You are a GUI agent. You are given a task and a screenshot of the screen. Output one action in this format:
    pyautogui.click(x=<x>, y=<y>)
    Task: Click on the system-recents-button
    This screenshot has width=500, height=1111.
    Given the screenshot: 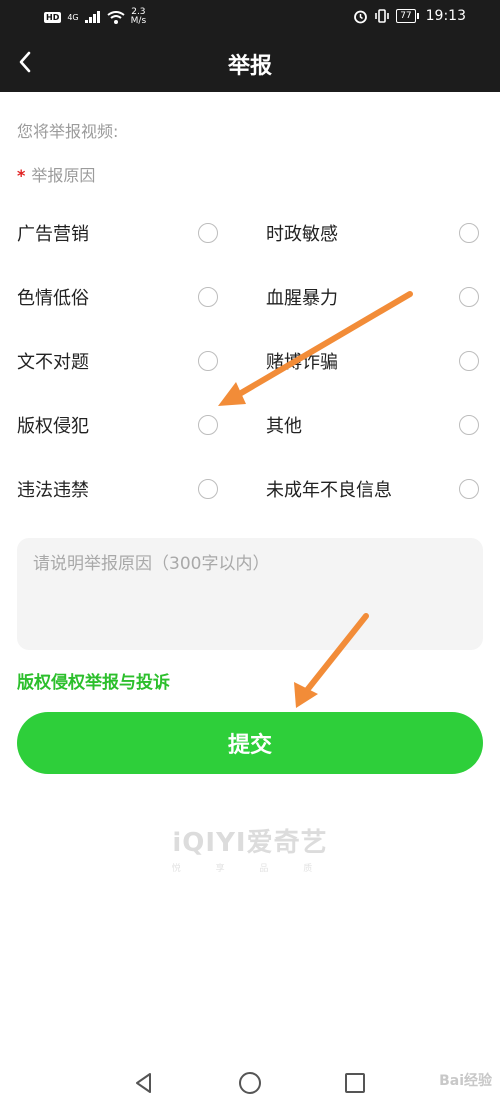 What is the action you would take?
    pyautogui.click(x=355, y=1083)
    